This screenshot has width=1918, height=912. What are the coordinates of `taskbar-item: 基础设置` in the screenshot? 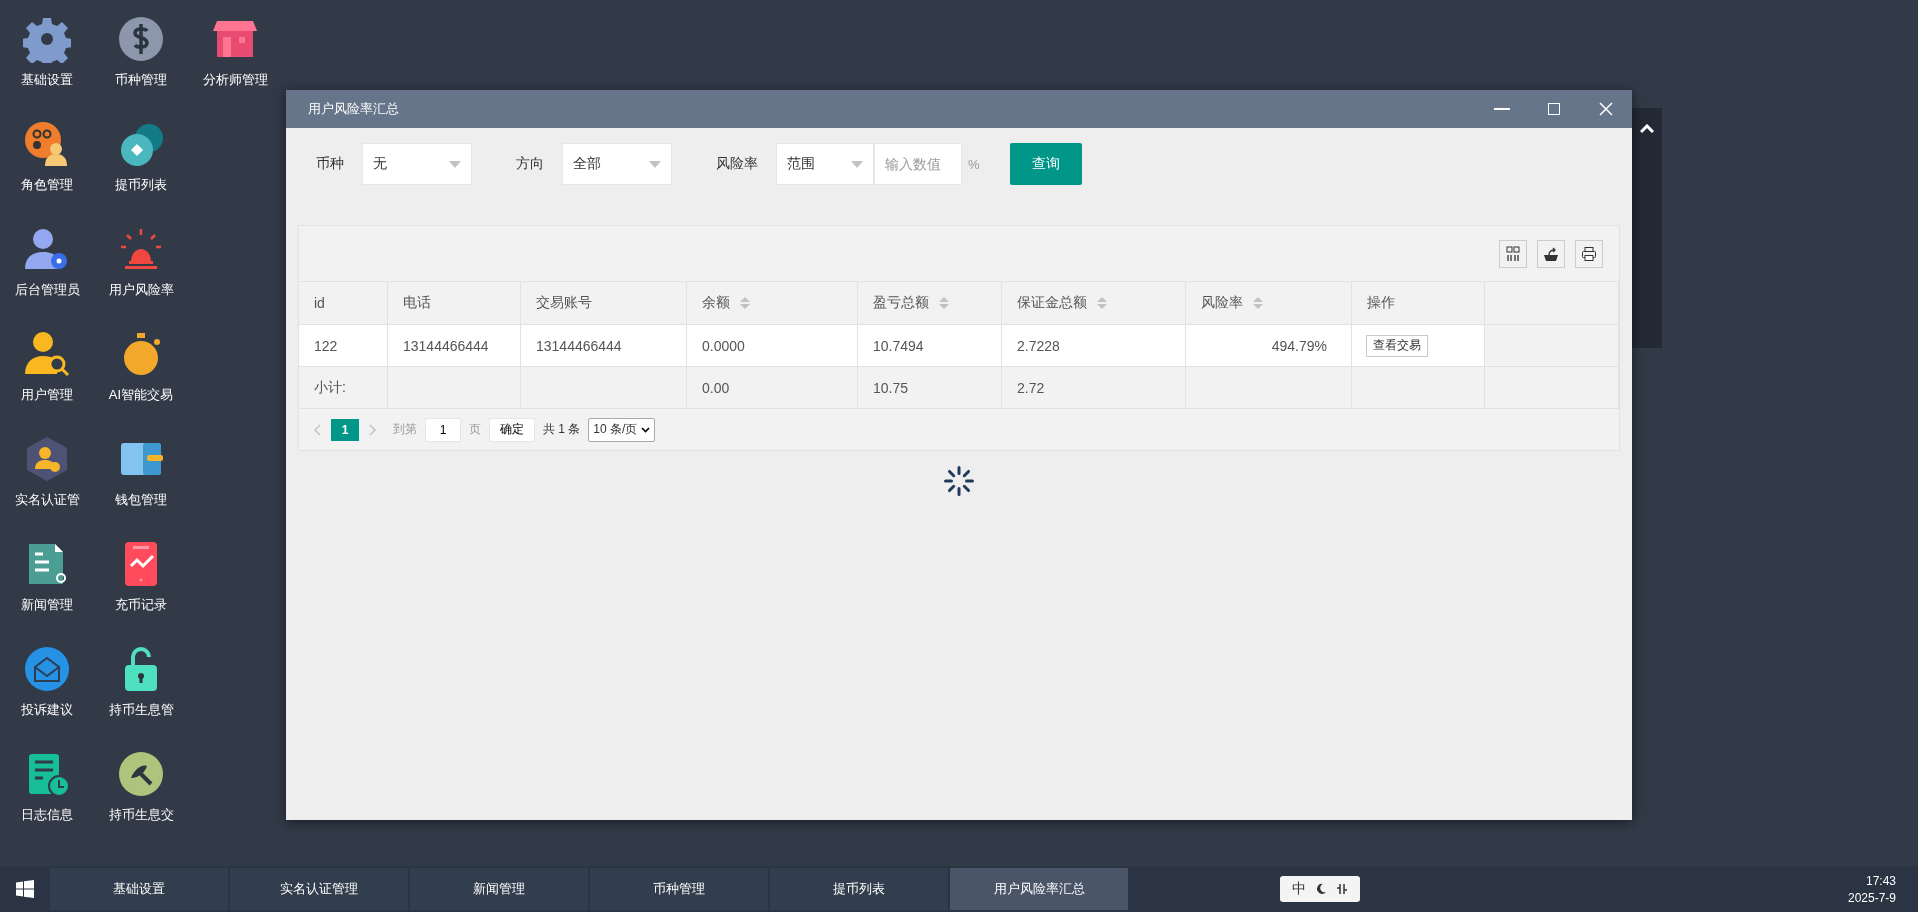 It's located at (139, 889).